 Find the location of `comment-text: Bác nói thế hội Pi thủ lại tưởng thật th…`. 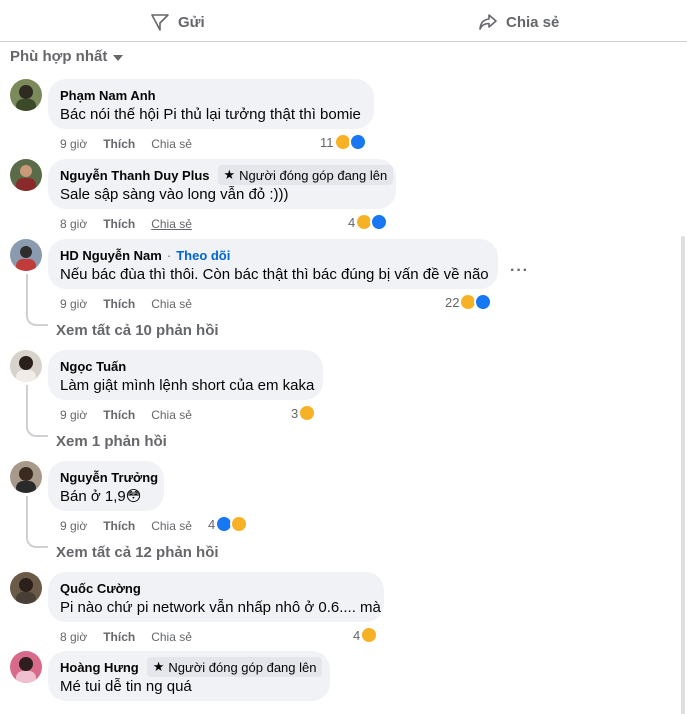

comment-text: Bác nói thế hội Pi thủ lại tưởng thật th… is located at coordinates (210, 114).